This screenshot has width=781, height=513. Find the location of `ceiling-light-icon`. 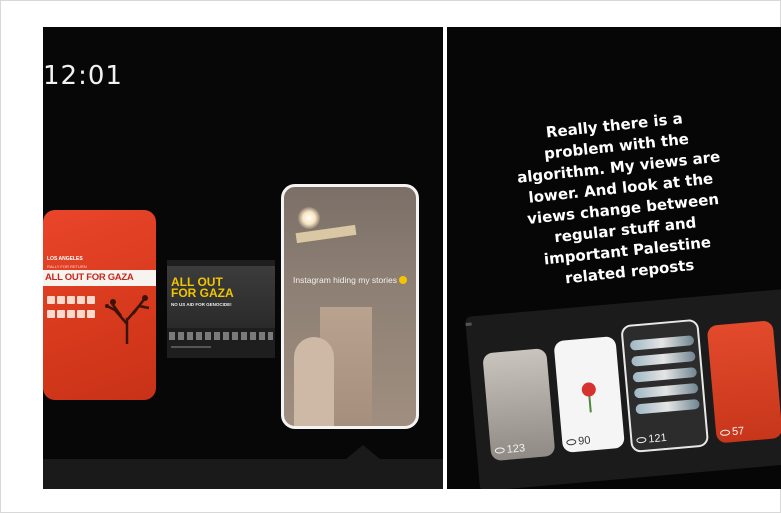

ceiling-light-icon is located at coordinates (309, 218).